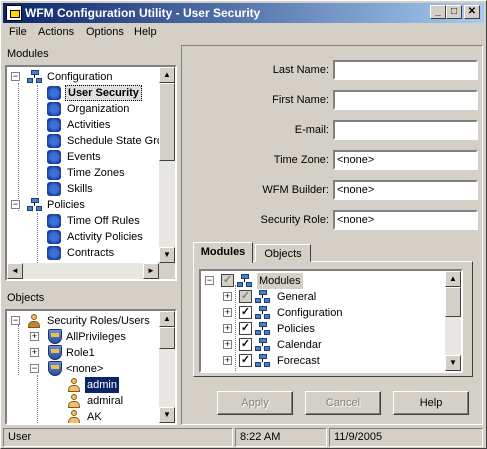  I want to click on perm-item-policies: + ✓ Policies, so click(331, 329).